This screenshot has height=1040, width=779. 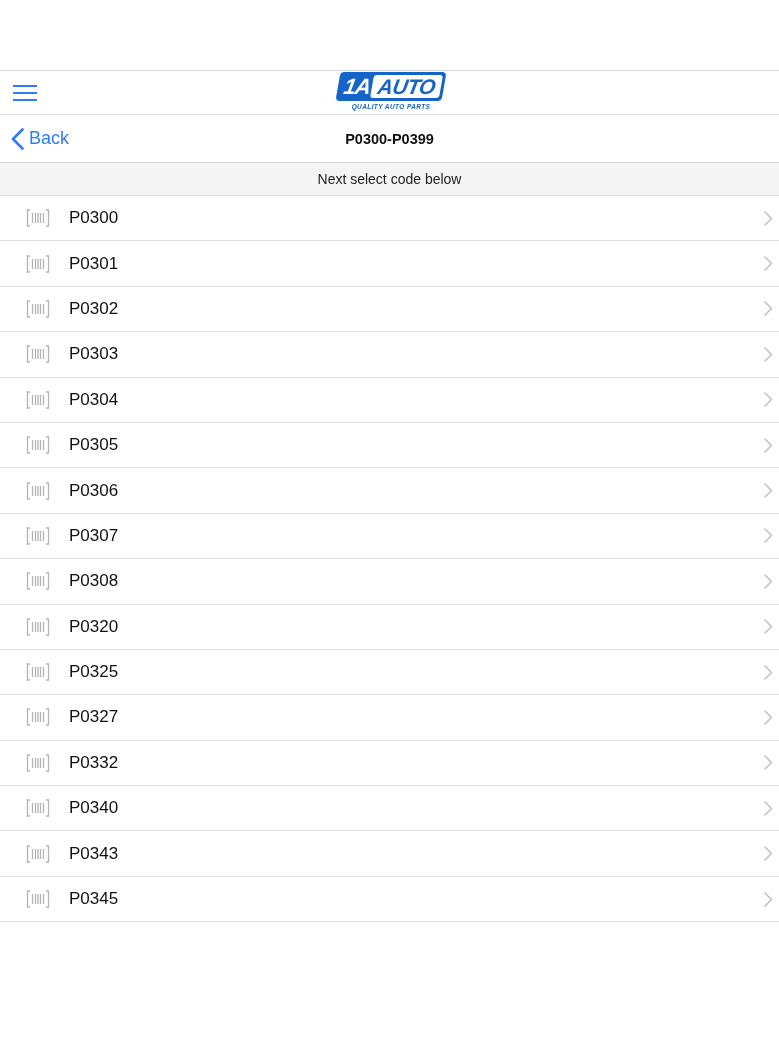 What do you see at coordinates (389, 138) in the screenshot?
I see `page-title: P0300-P0399` at bounding box center [389, 138].